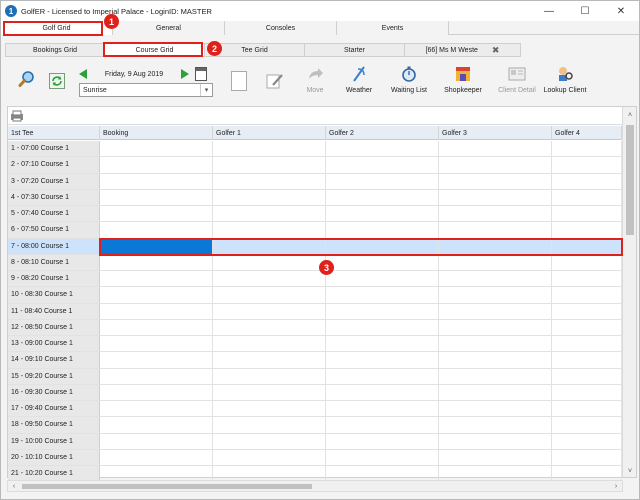  I want to click on tab-starter: Starter, so click(355, 50).